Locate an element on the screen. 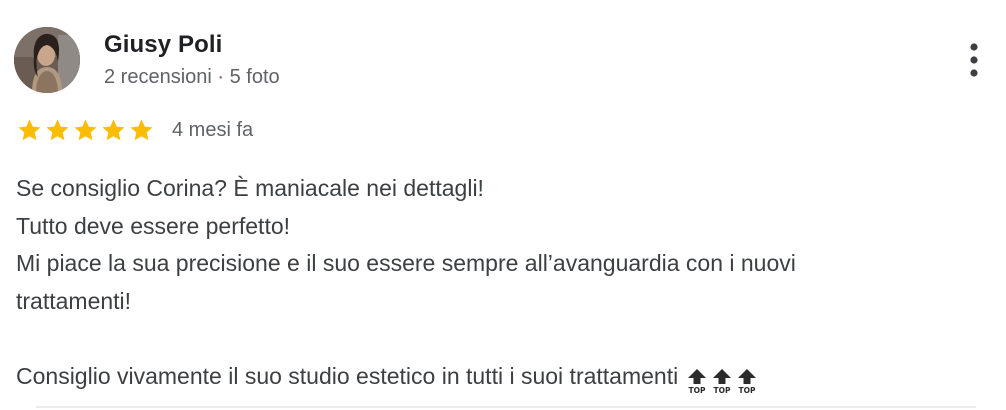 The height and width of the screenshot is (410, 1006). reviewer-name: Giusy Poli is located at coordinates (163, 45).